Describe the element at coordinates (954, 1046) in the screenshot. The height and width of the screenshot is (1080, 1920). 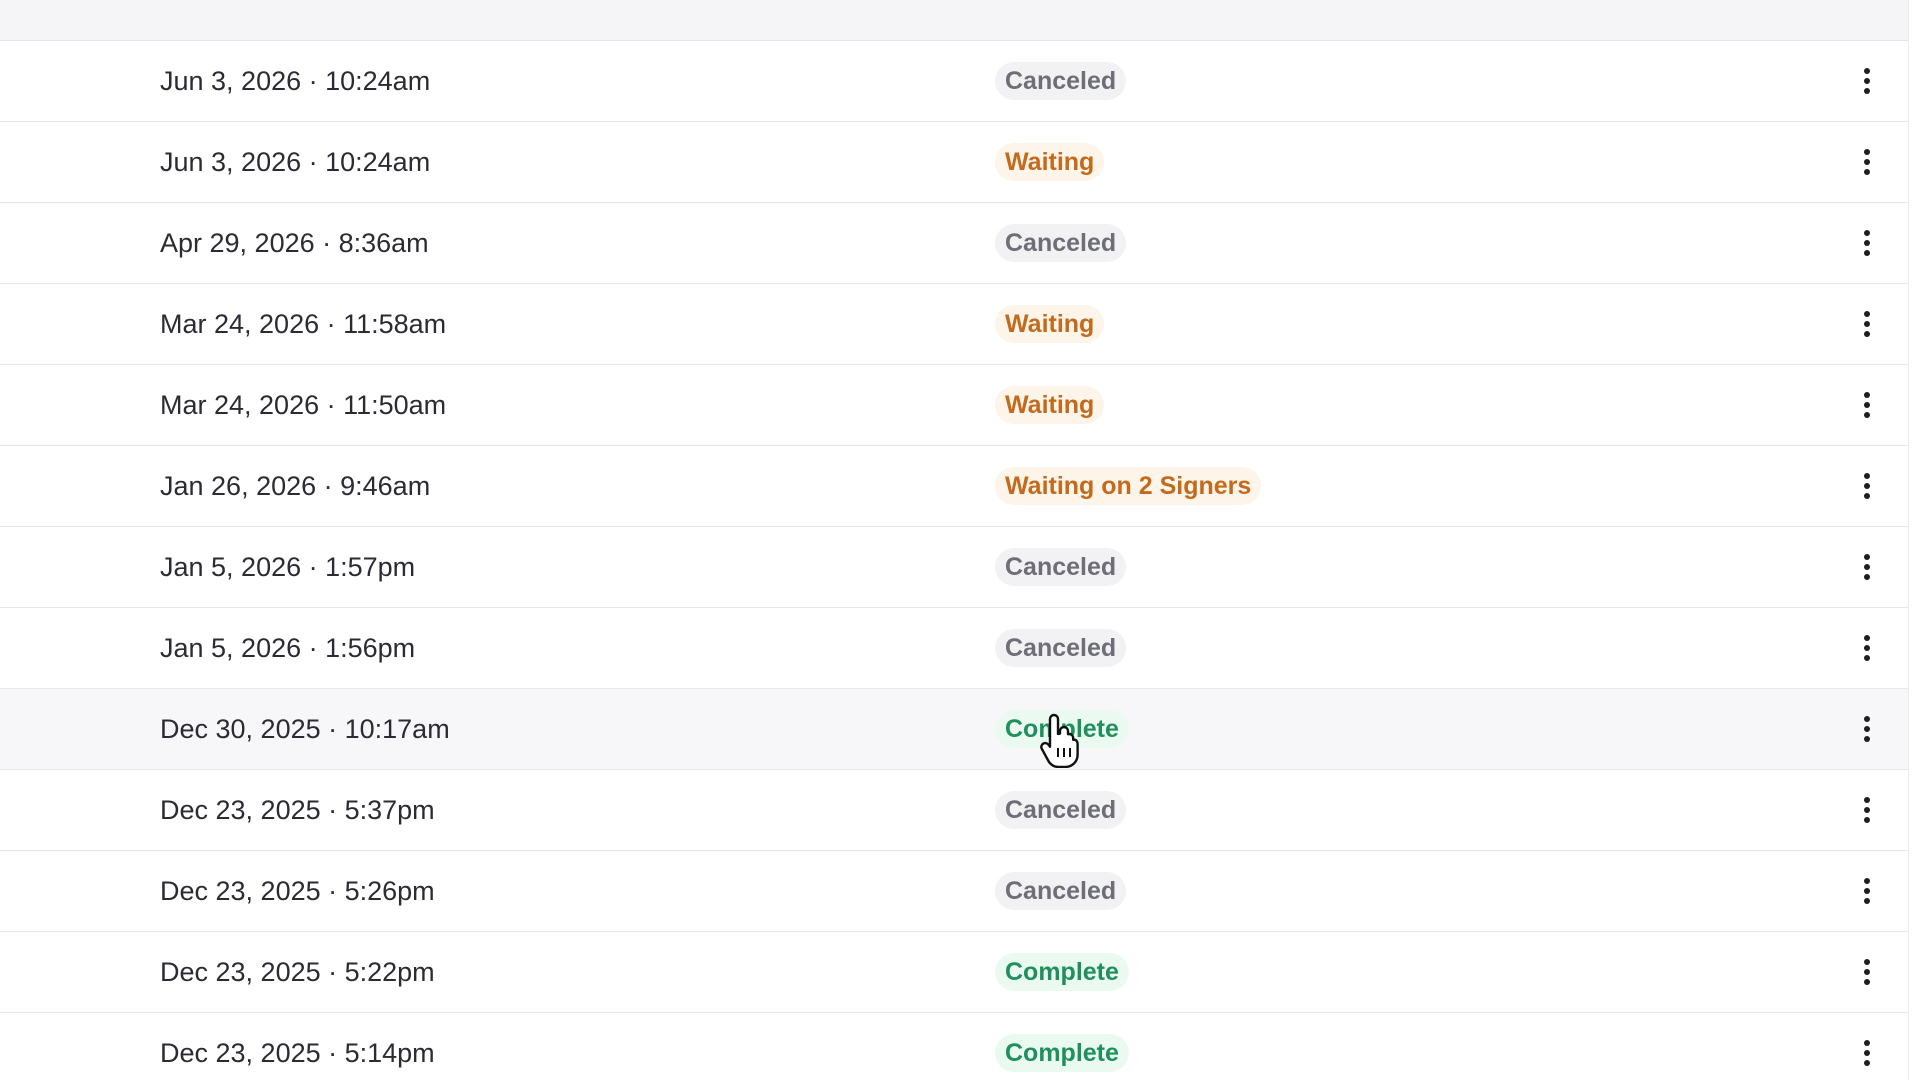
I see `table-row: Dec 23, 2025 · 5:14pm Complete` at that location.